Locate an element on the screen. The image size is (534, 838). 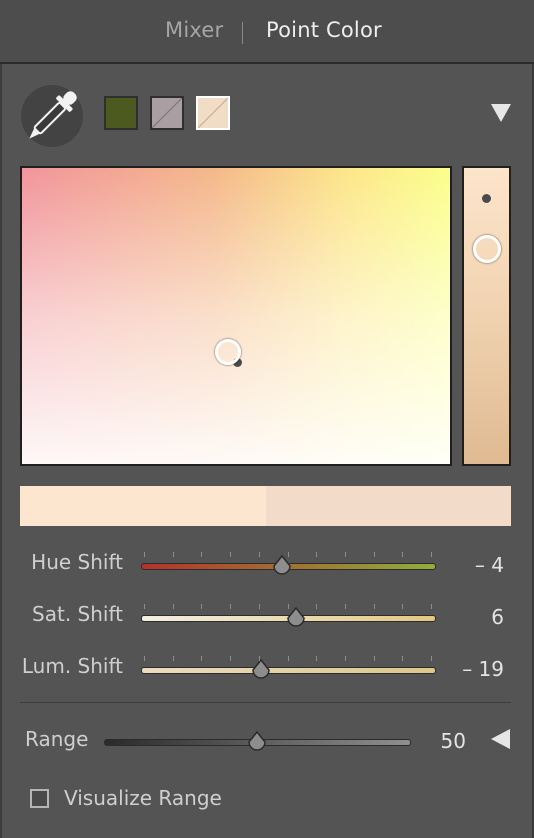
section-divider is located at coordinates (265, 702).